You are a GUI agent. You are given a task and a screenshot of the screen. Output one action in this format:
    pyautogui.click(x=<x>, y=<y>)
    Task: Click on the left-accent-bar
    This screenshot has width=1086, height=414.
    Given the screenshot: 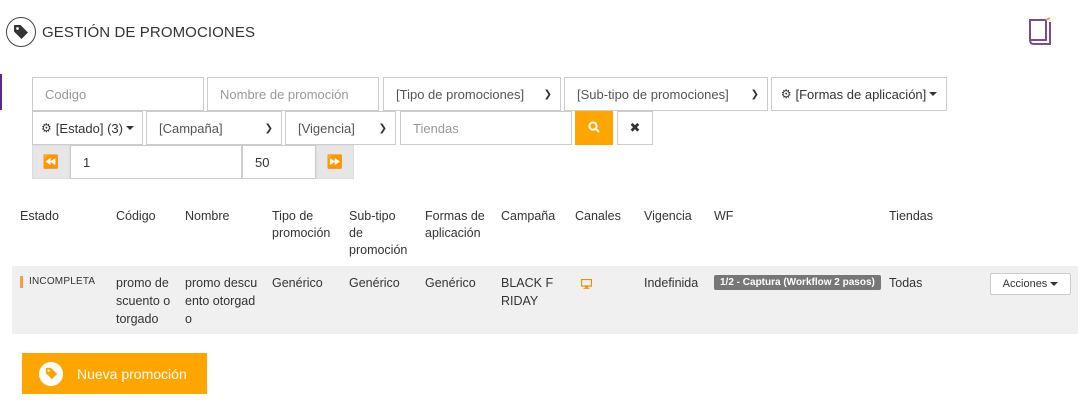 What is the action you would take?
    pyautogui.click(x=1, y=92)
    